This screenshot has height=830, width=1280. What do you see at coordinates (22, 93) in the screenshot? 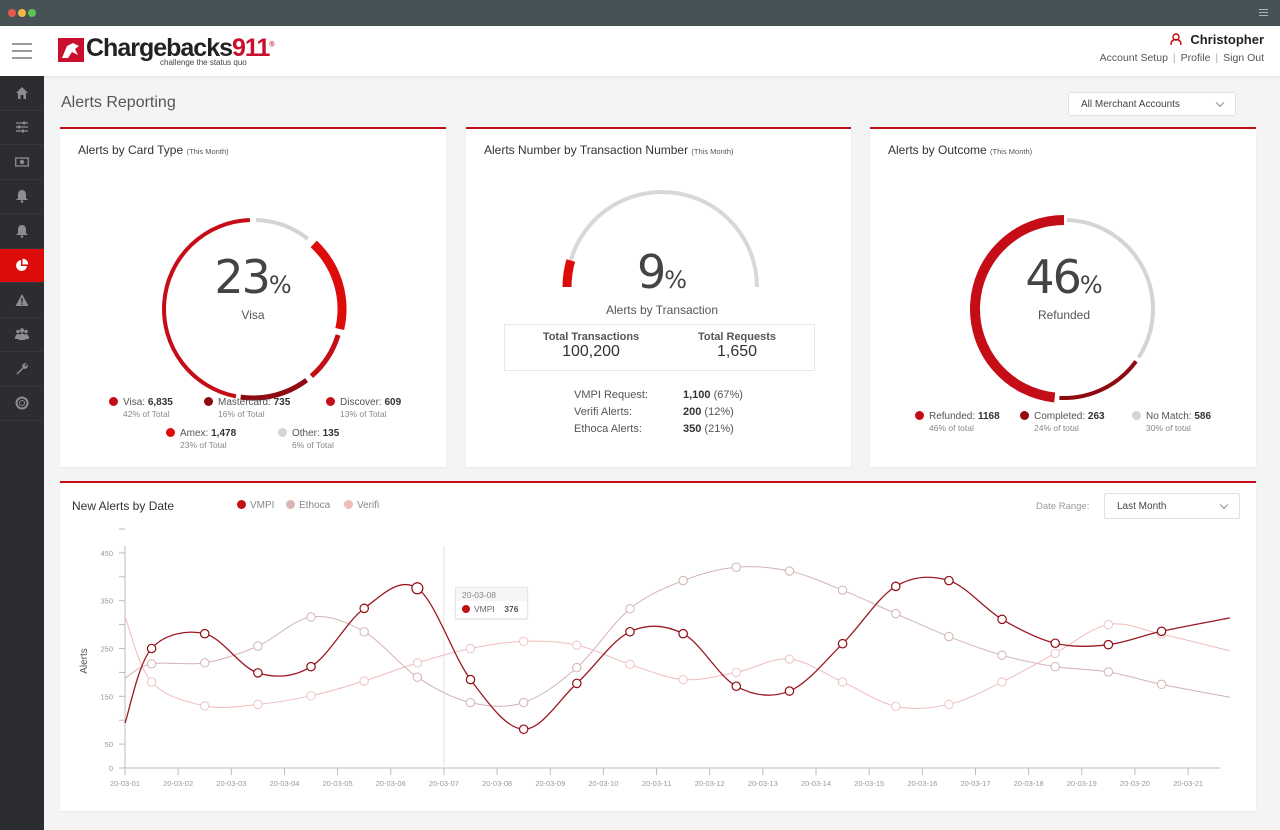
I see `sidebar-item-home` at bounding box center [22, 93].